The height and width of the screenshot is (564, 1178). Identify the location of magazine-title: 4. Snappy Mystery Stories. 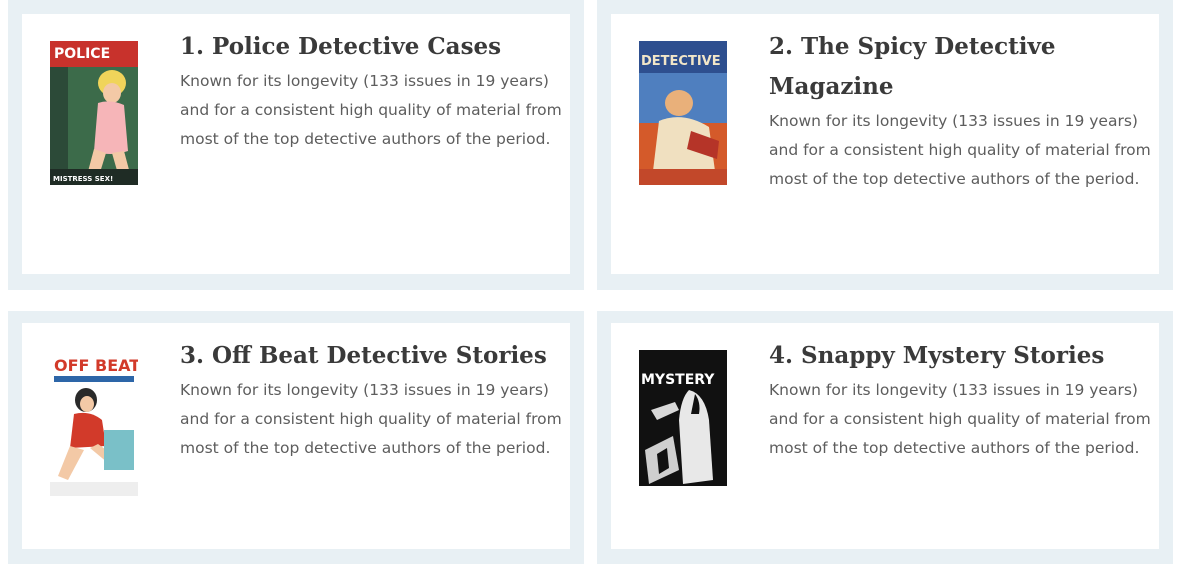
(936, 356).